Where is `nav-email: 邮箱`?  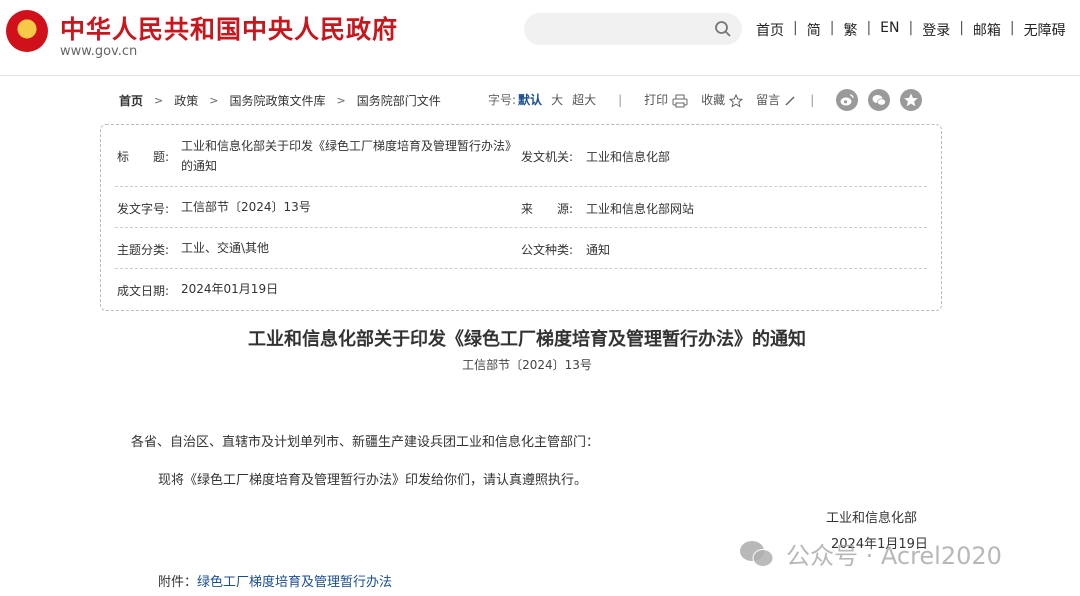
nav-email: 邮箱 is located at coordinates (987, 30).